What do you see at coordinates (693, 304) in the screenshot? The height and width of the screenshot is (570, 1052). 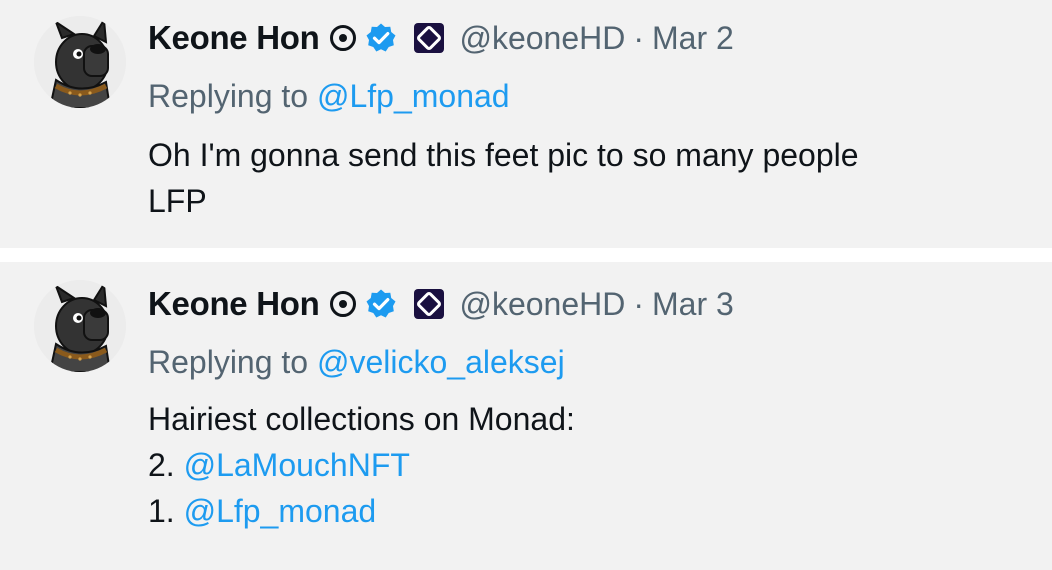 I see `tweet-date: Mar 3` at bounding box center [693, 304].